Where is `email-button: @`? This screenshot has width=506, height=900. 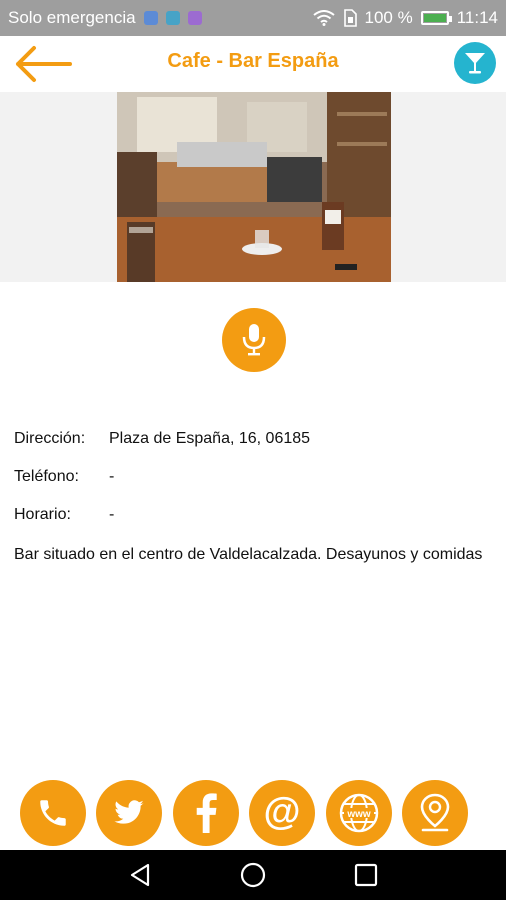
email-button: @ is located at coordinates (282, 813).